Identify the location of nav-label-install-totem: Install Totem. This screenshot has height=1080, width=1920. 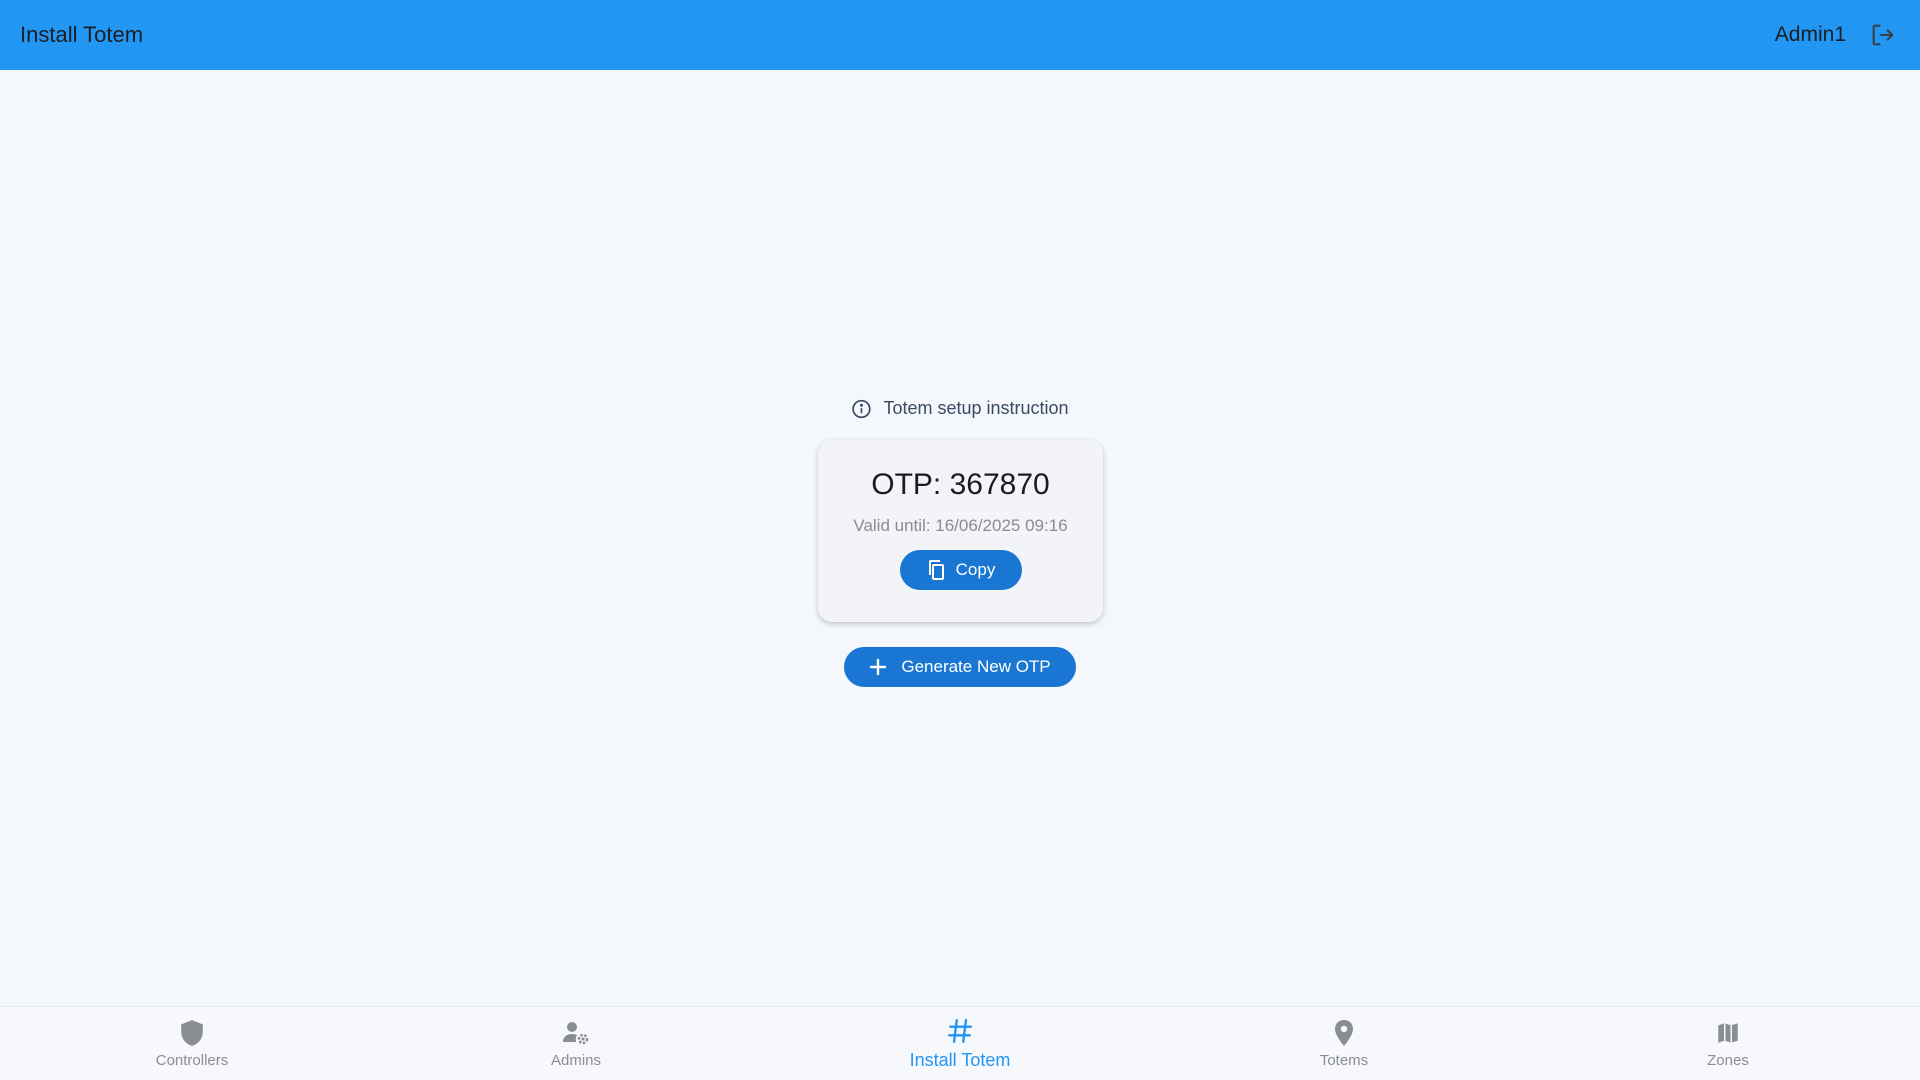
(960, 1060).